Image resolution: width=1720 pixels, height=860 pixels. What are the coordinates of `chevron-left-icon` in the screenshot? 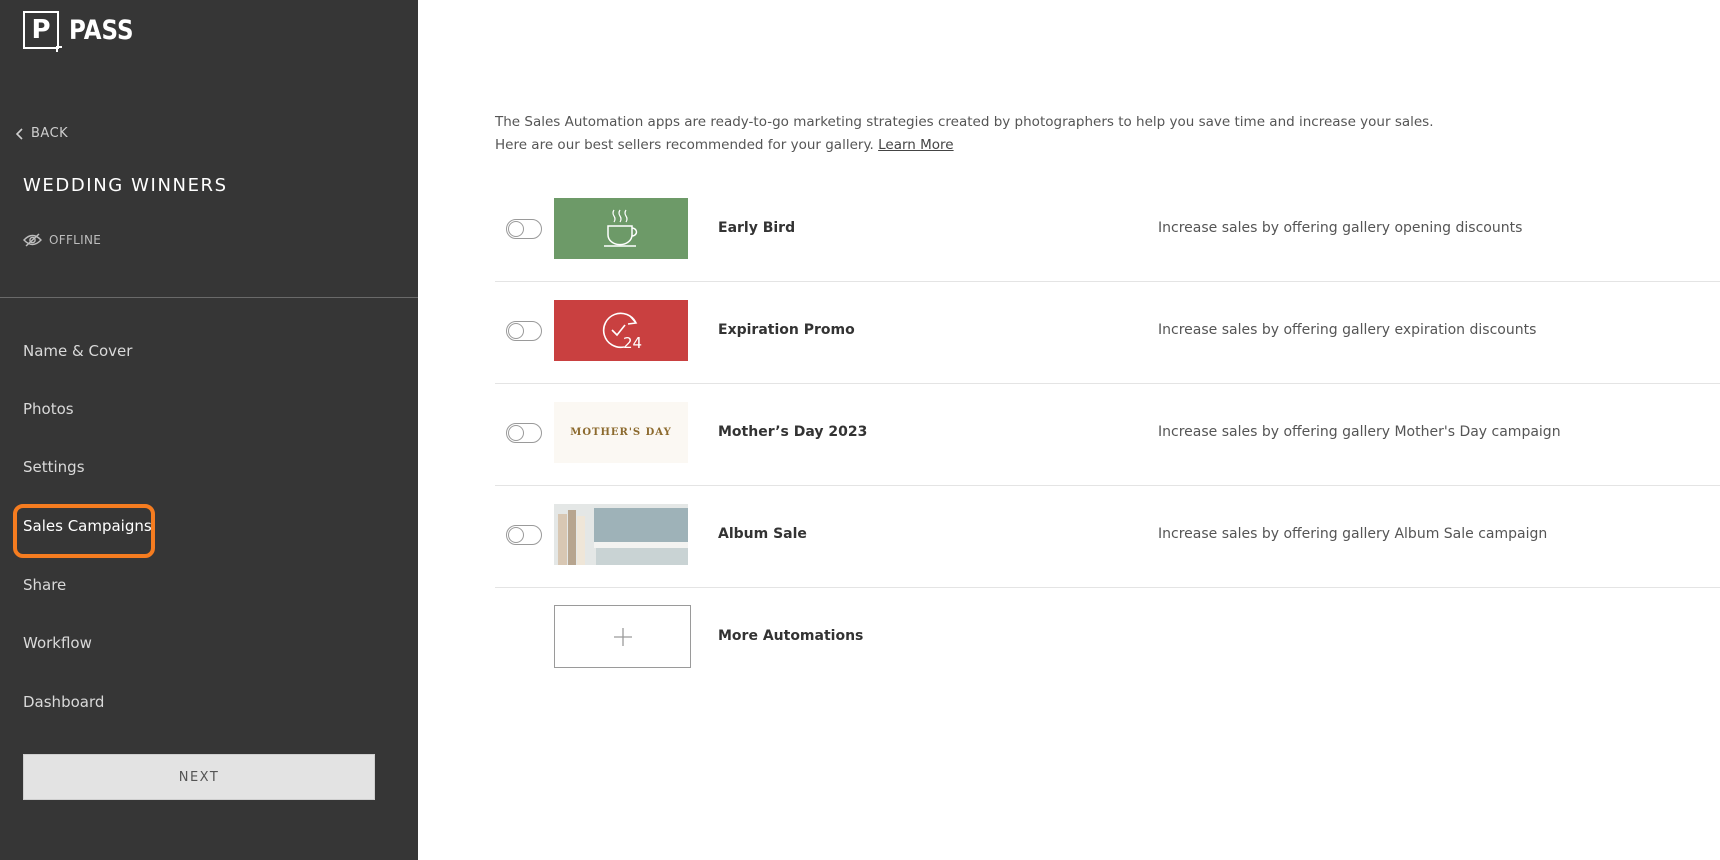 It's located at (19, 133).